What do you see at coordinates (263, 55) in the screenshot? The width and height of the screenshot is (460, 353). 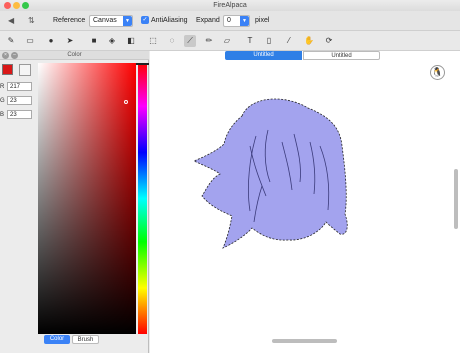 I see `document-tab-active: Untitled` at bounding box center [263, 55].